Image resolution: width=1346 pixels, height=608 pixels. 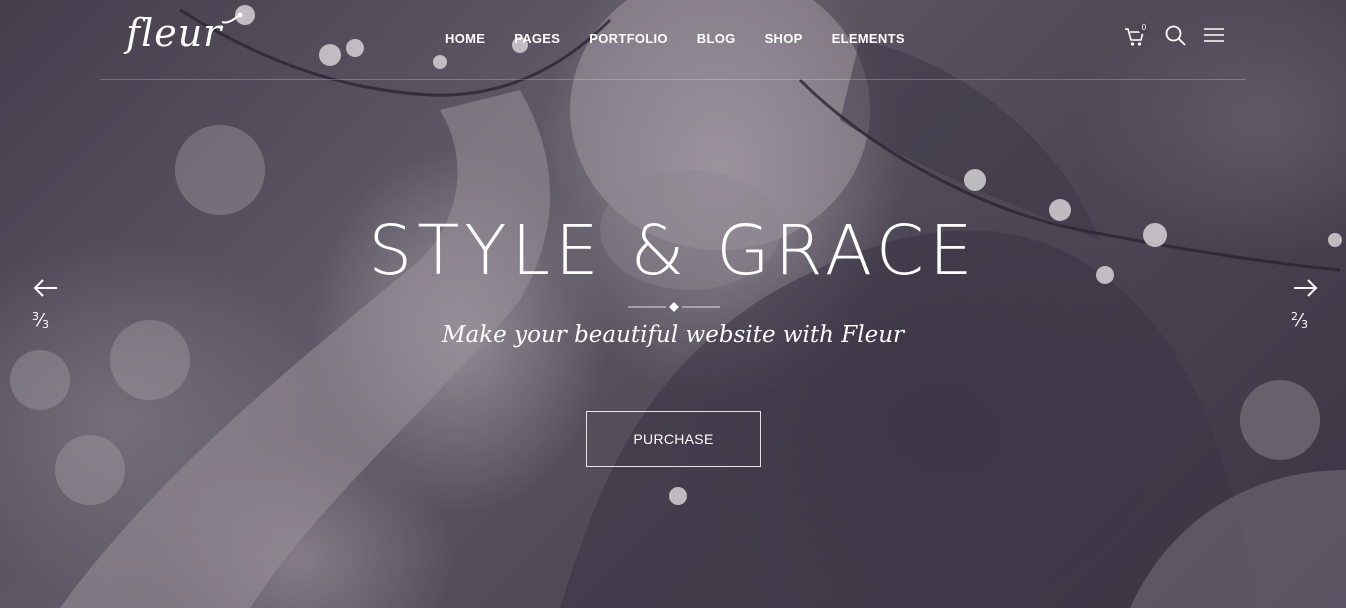 I want to click on hero-headline: STYLE & GRACE, so click(x=673, y=251).